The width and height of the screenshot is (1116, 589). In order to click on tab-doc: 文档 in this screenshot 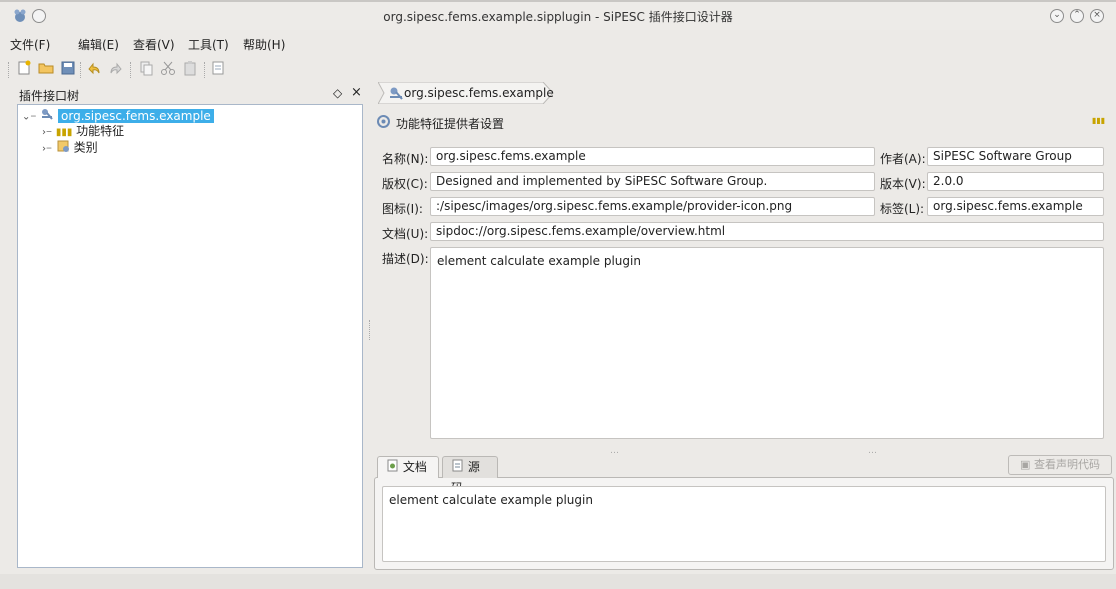, I will do `click(408, 467)`.